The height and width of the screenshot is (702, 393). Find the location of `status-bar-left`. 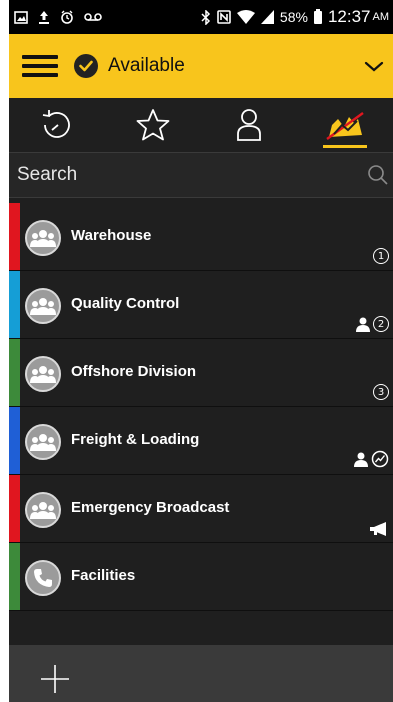

status-bar-left is located at coordinates (55, 17).